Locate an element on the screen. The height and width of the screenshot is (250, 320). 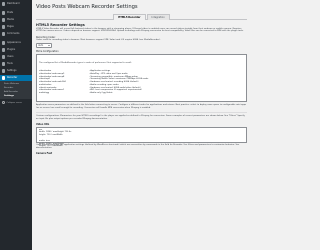
collapse-menu-button: Collapse menu is located at coordinates (16, 102).